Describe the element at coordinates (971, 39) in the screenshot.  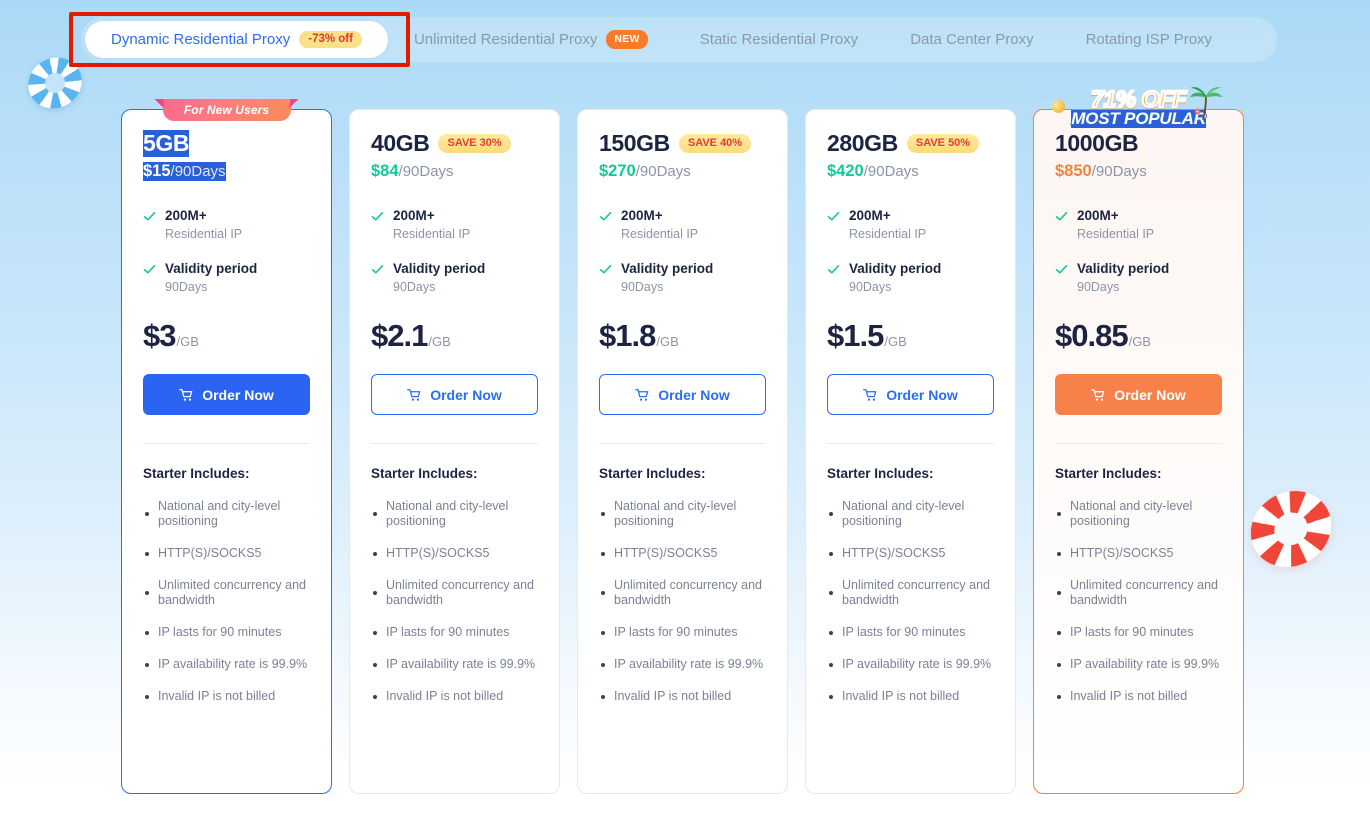
I see `tab-data-center-proxy: Data Center Proxy` at that location.